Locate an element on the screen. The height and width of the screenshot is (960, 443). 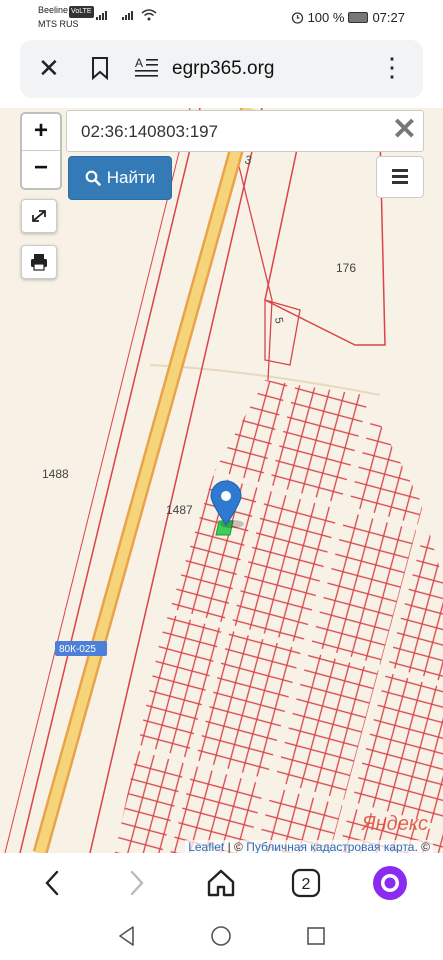
battery-percent: 100 % is located at coordinates (326, 17).